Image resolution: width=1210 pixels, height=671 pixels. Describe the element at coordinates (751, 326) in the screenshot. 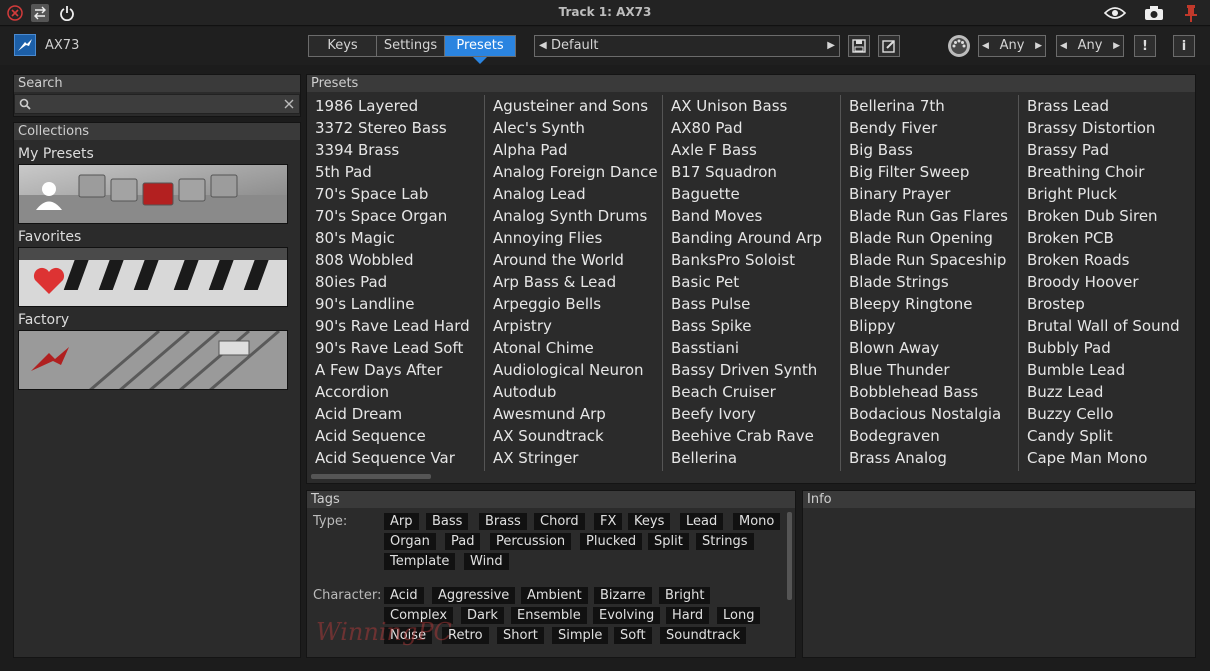

I see `preset-item: Bass Spike` at that location.